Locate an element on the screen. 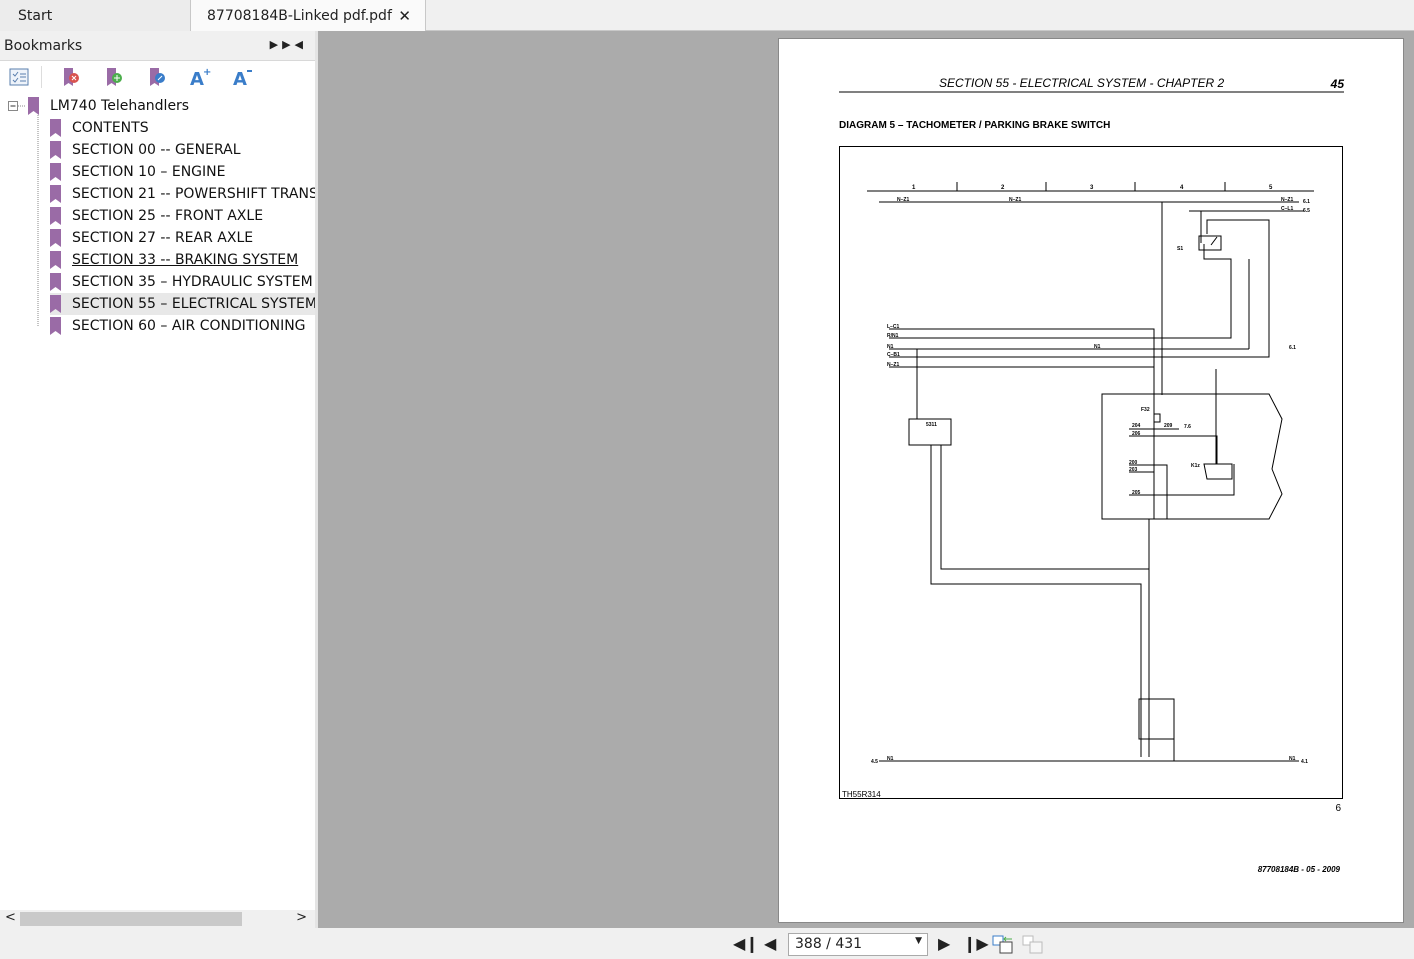  expand-panel-icon: ▶▶ is located at coordinates (282, 44).